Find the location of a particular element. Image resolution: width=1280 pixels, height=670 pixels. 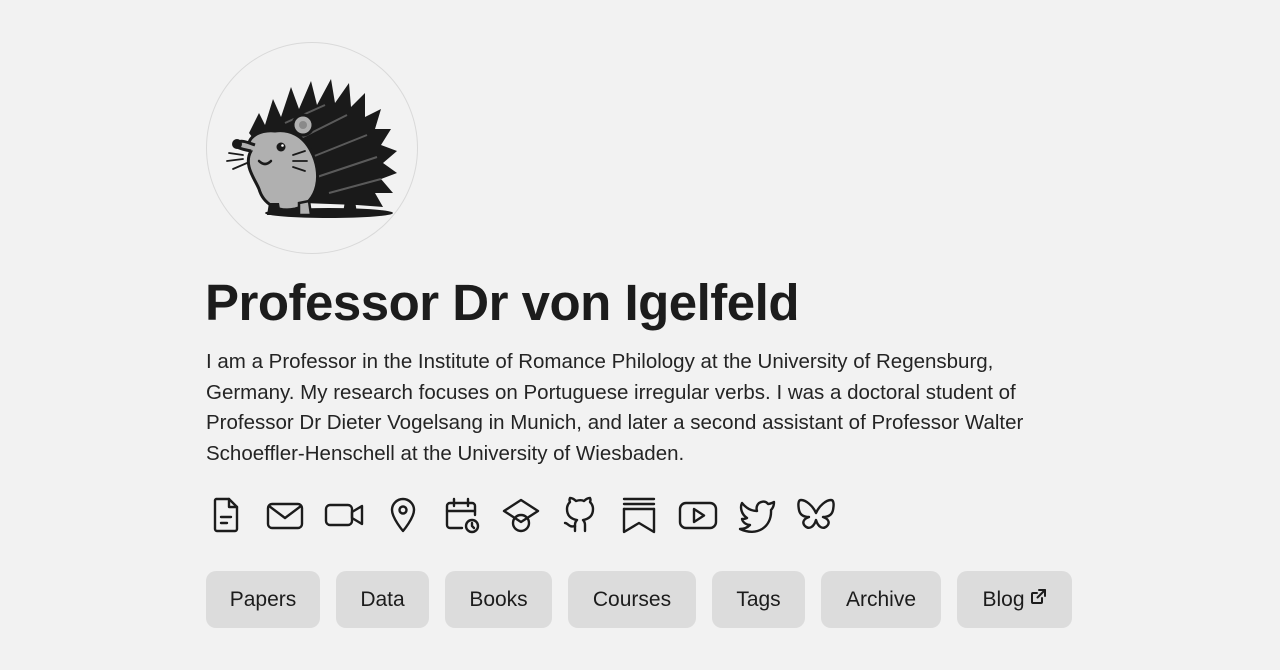

location-pin-icon is located at coordinates (403, 515).